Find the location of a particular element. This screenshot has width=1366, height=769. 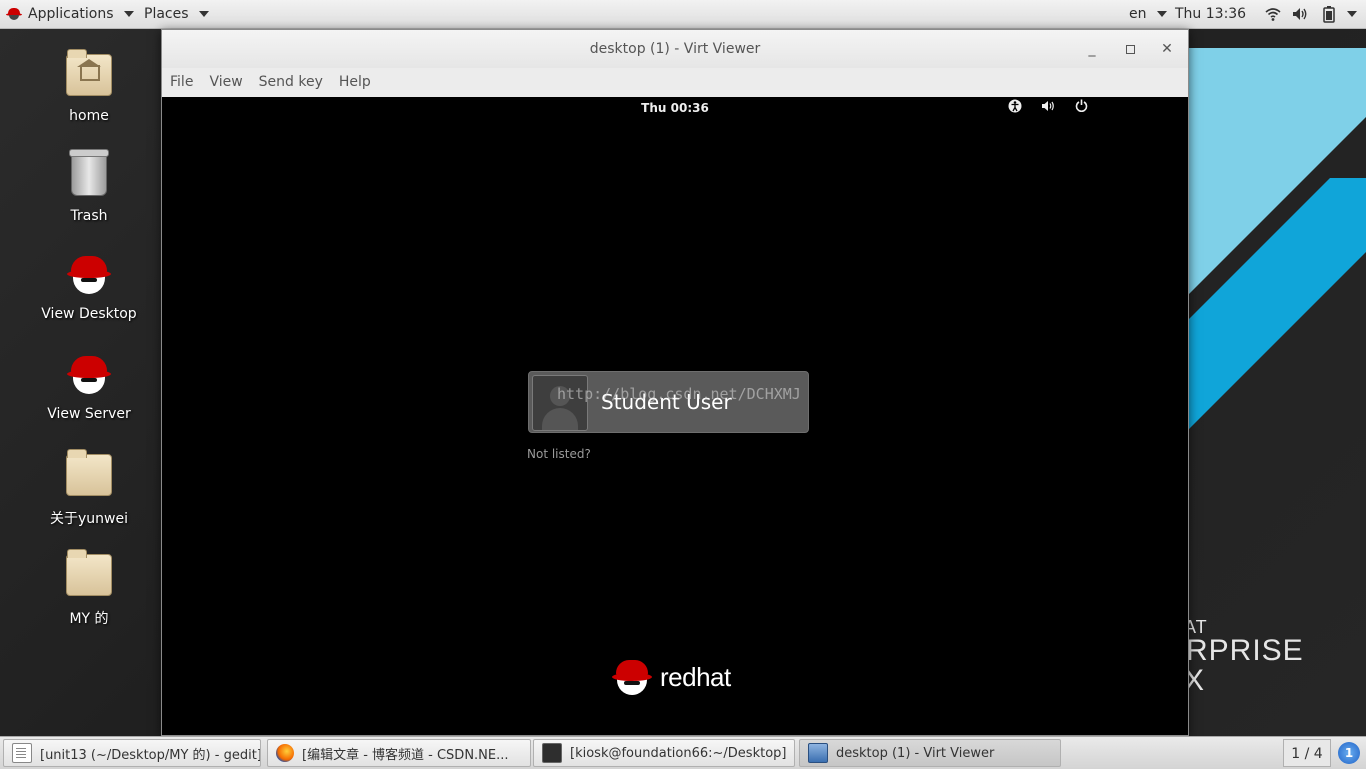

taskbar-item-gedit: [unit13 (~/Desktop/MY 的) - gedit] is located at coordinates (132, 753).